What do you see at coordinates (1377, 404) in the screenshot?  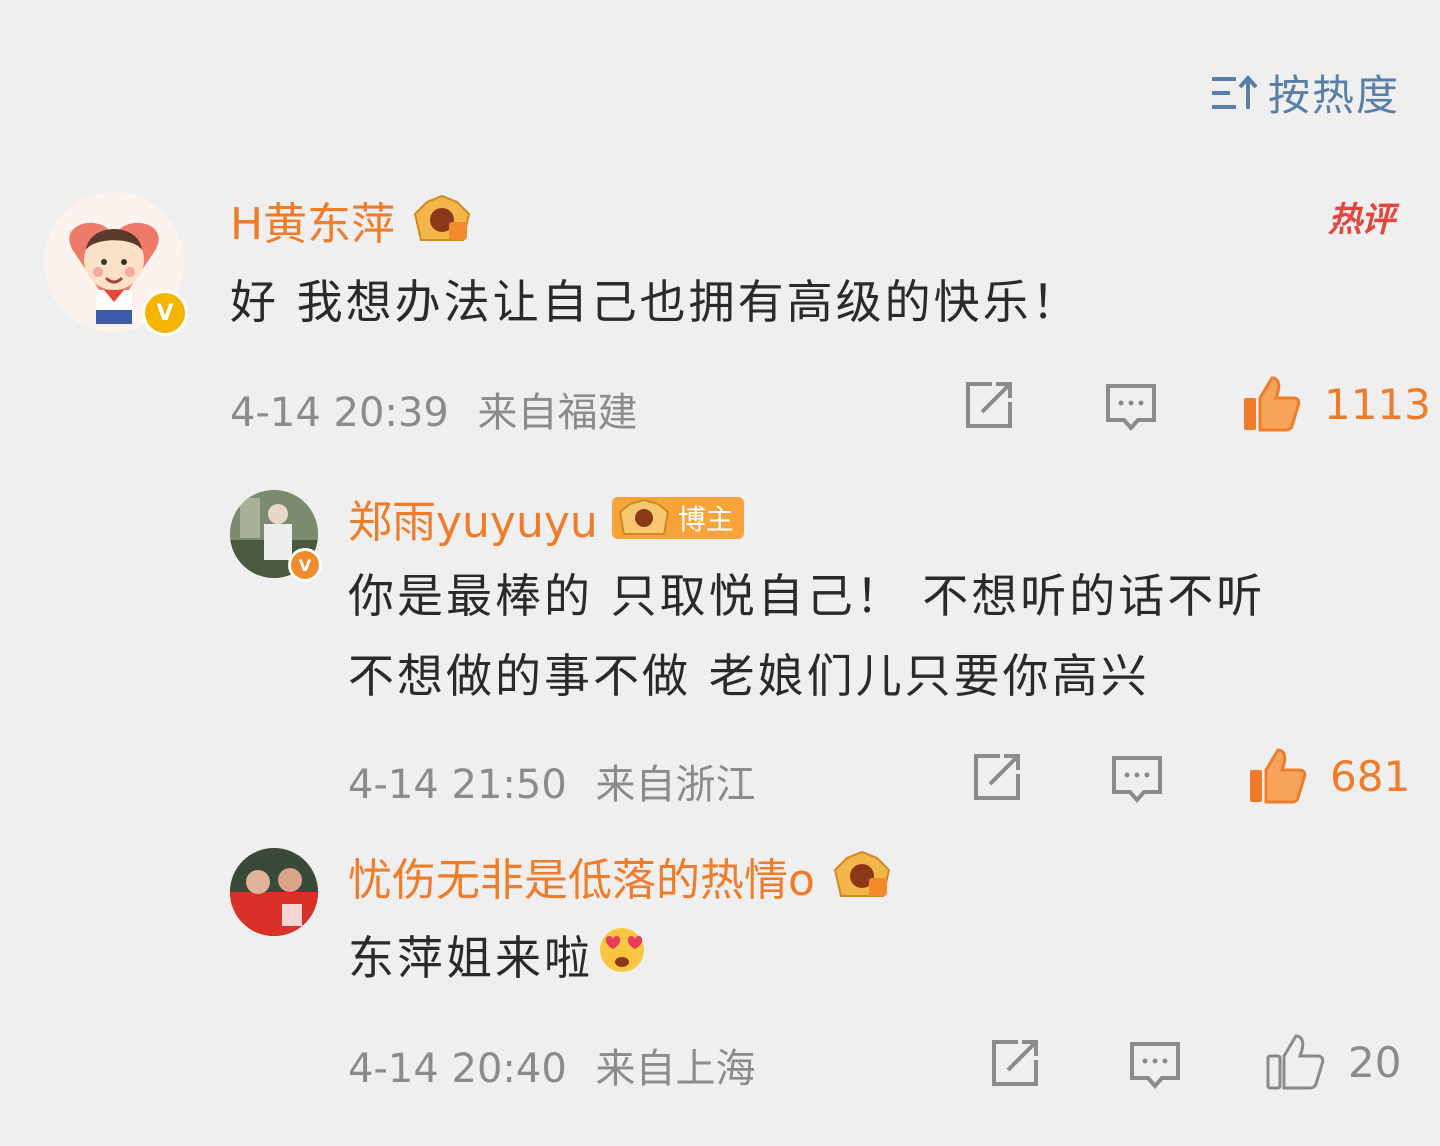 I see `like-count: 1113` at bounding box center [1377, 404].